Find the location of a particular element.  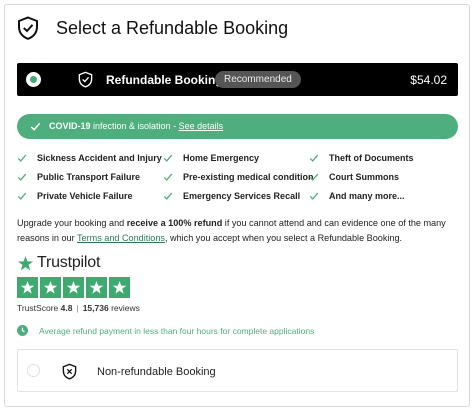

see-details-link: See details is located at coordinates (201, 126).